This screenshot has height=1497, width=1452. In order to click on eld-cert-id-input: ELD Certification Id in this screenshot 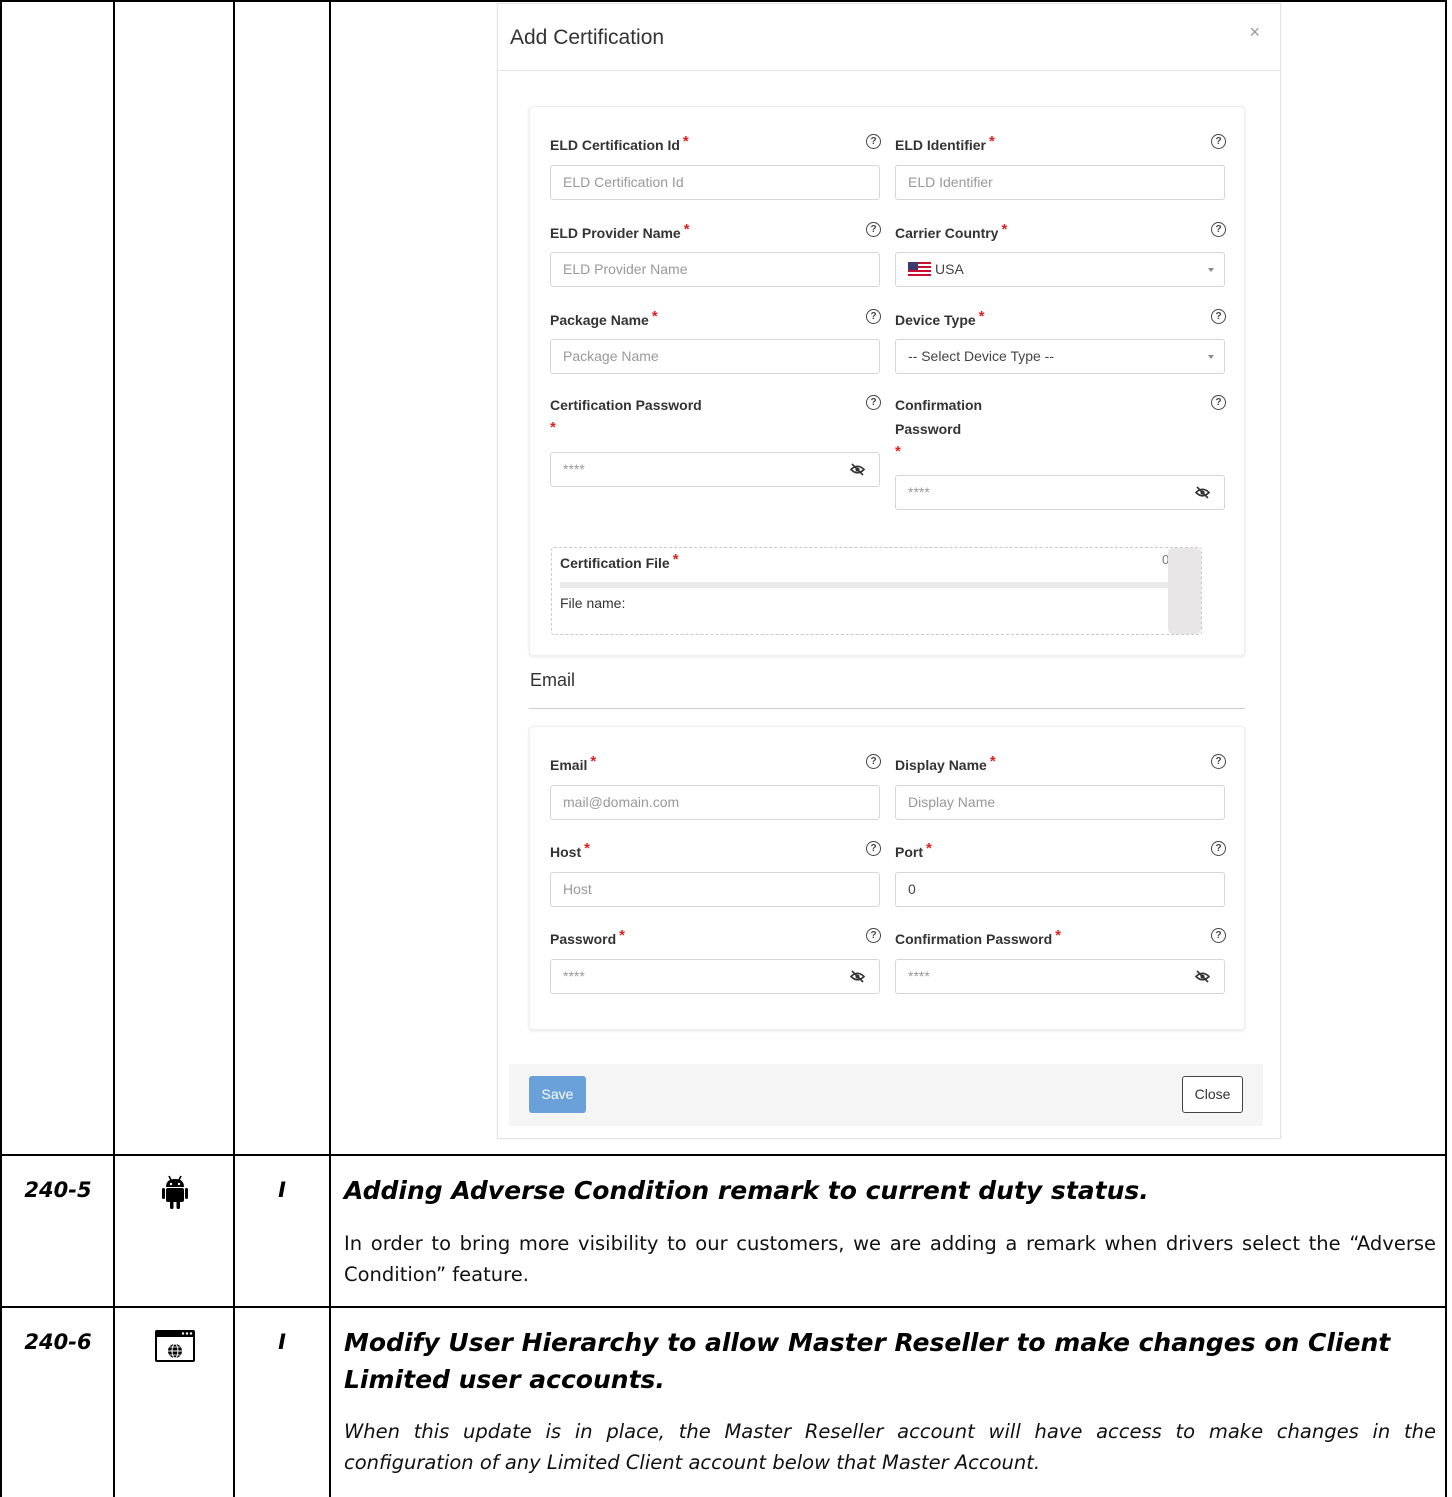, I will do `click(715, 182)`.